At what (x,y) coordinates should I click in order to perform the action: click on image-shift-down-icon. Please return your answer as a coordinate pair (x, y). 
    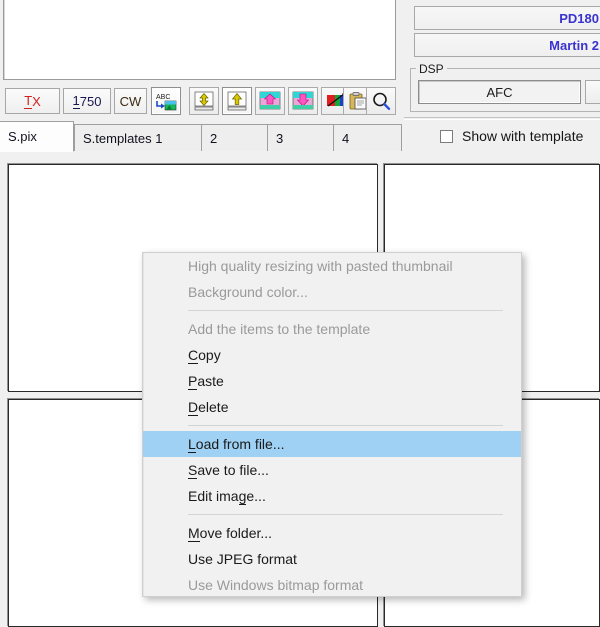
    Looking at the image, I should click on (303, 101).